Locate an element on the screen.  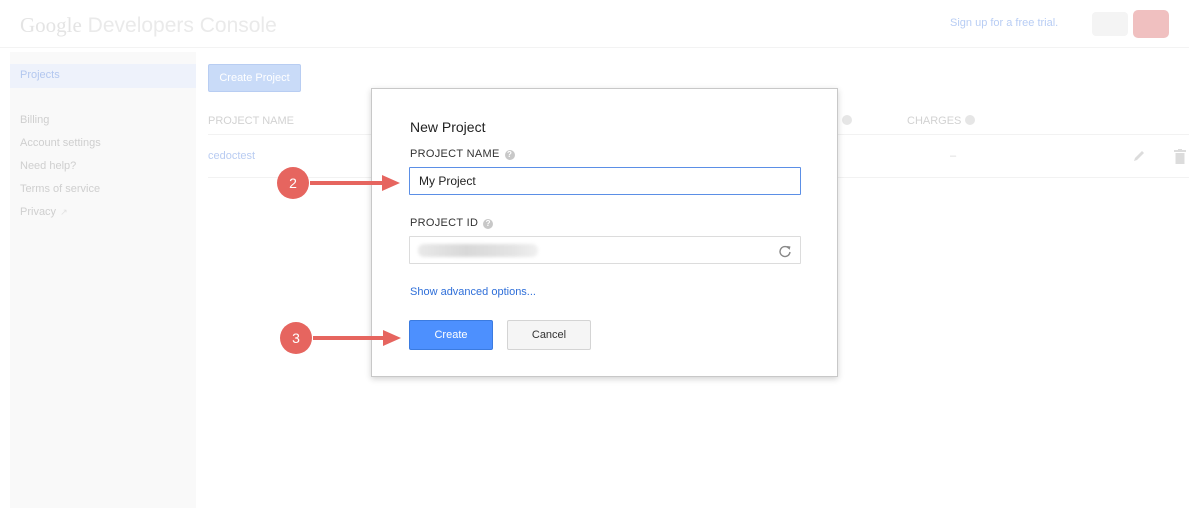
step-badge-3: 3 is located at coordinates (296, 338).